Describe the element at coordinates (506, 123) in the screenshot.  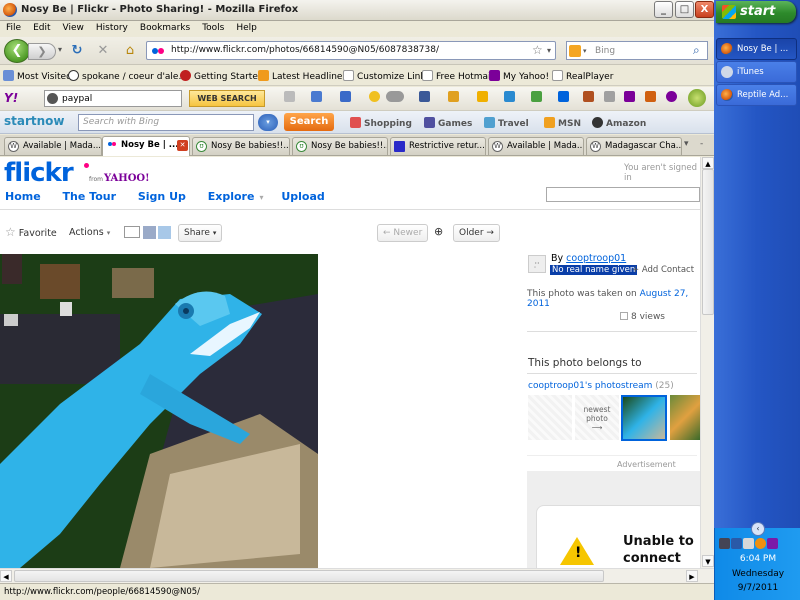
I see `travel-link: Travel` at that location.